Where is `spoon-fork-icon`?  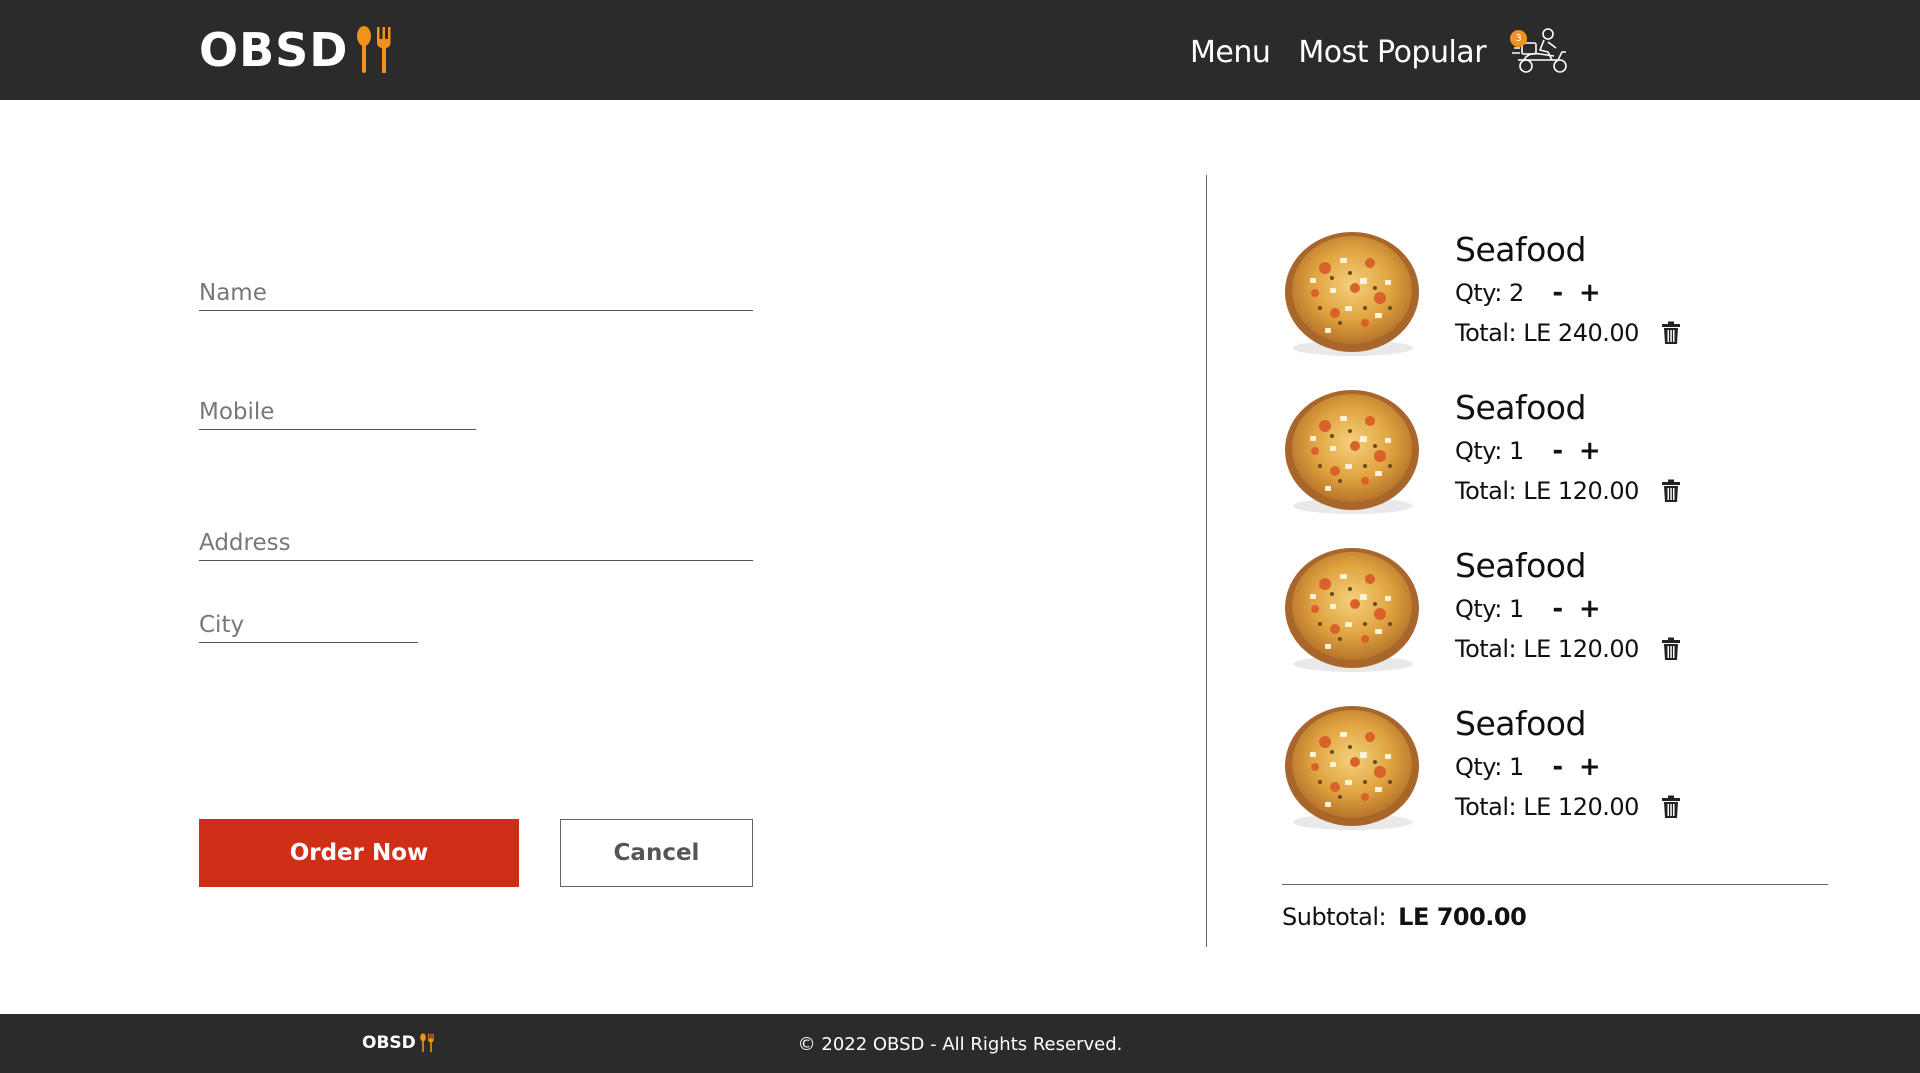 spoon-fork-icon is located at coordinates (374, 49).